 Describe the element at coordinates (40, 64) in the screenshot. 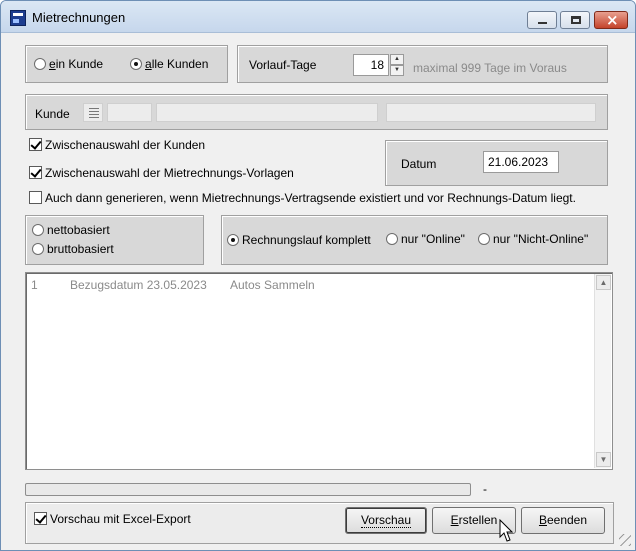

I see `radio-one-customer` at that location.